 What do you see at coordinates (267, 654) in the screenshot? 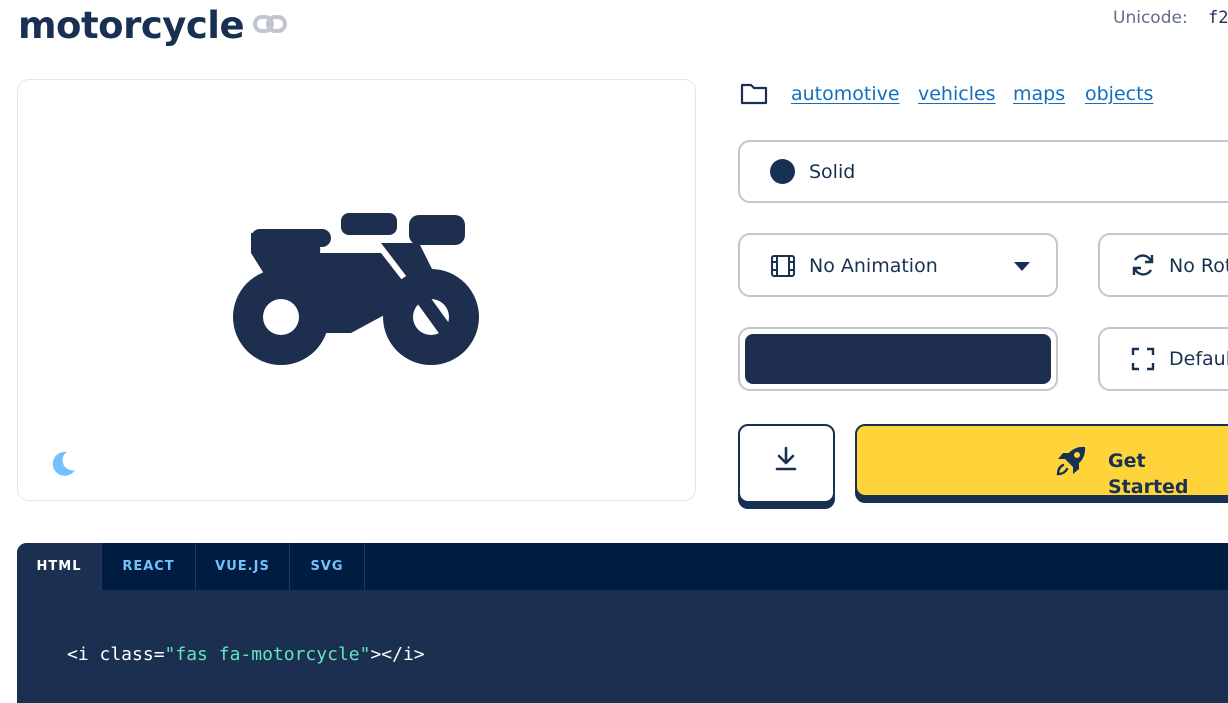
I see `code-string: "fas fa-motorcycle"` at bounding box center [267, 654].